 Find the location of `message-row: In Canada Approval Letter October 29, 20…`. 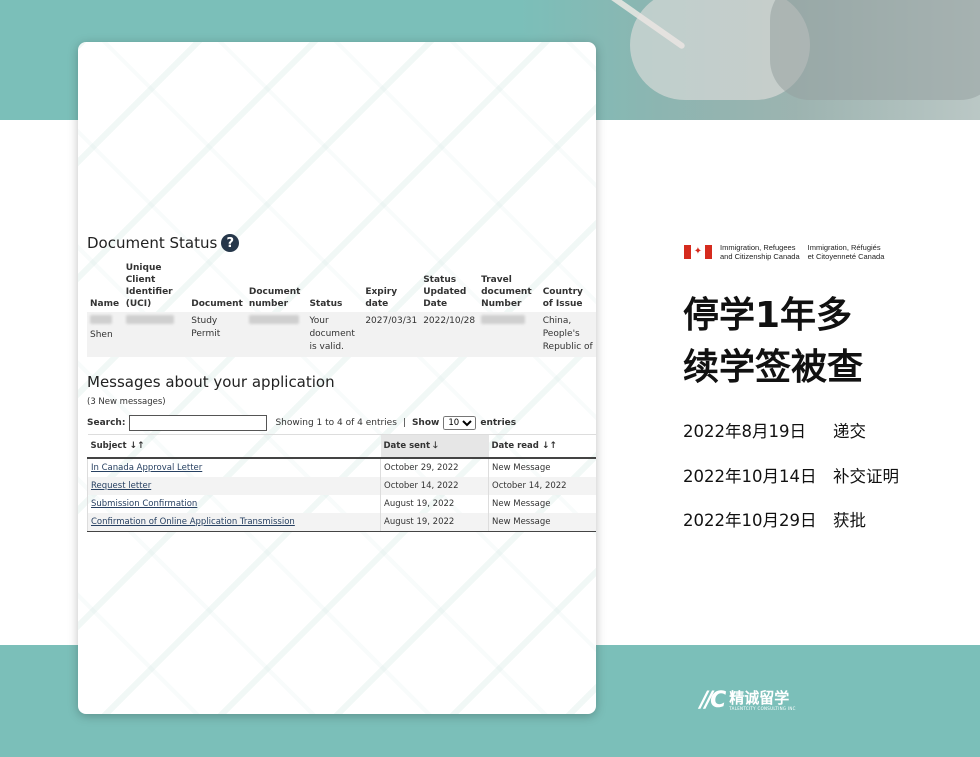

message-row: In Canada Approval Letter October 29, 20… is located at coordinates (341, 467).